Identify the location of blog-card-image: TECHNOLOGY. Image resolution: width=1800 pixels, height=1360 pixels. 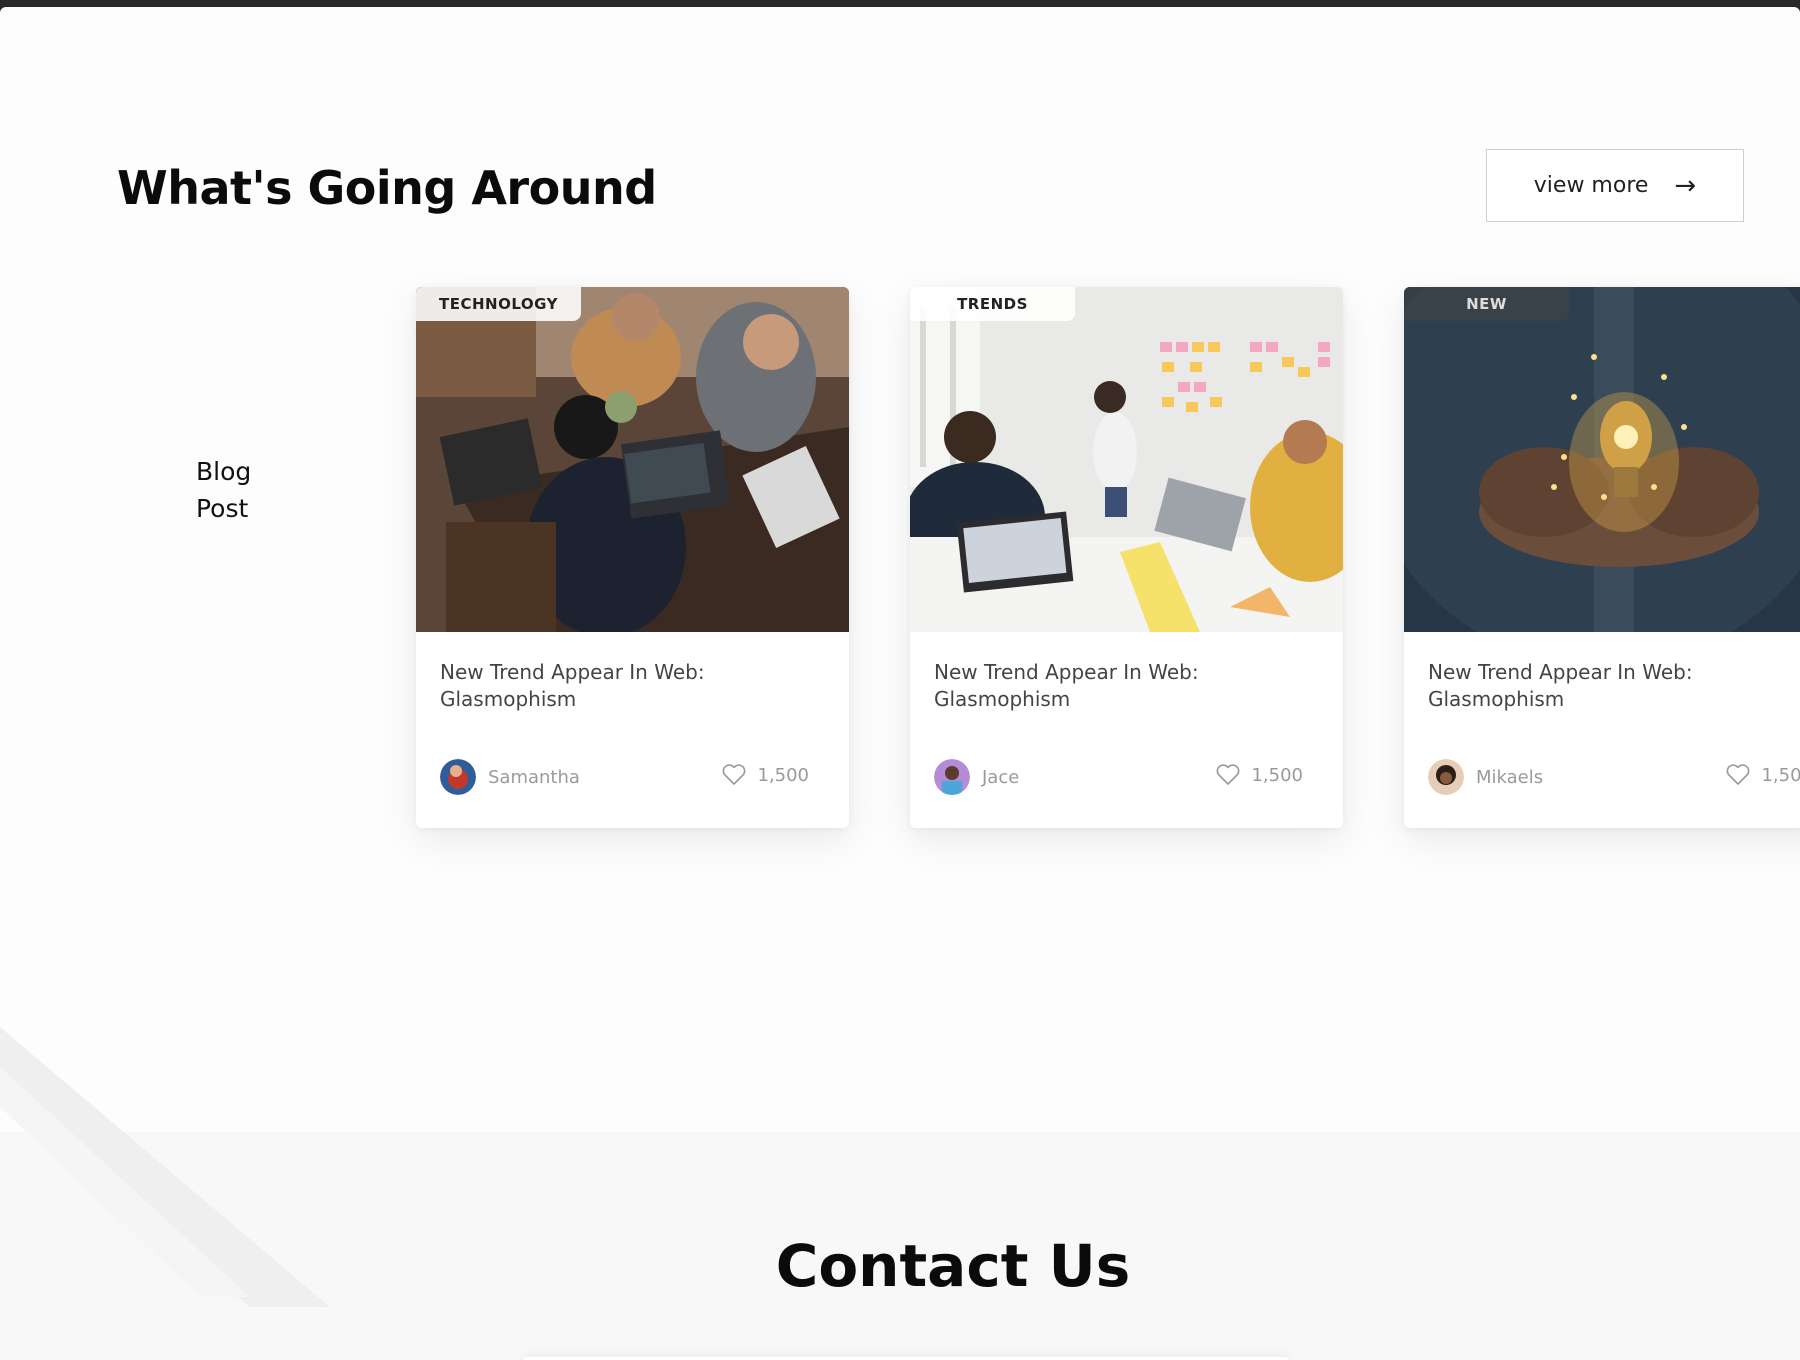
(632, 459).